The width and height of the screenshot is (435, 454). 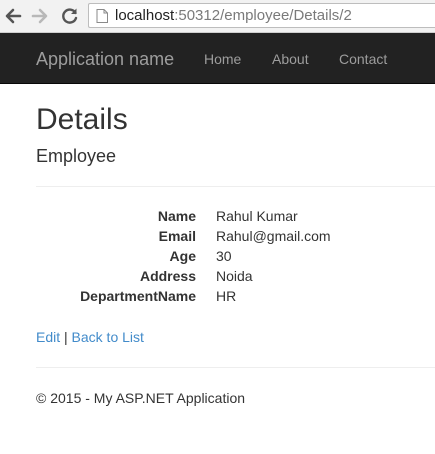 I want to click on detail-row-address: Address Noida, so click(x=217, y=276).